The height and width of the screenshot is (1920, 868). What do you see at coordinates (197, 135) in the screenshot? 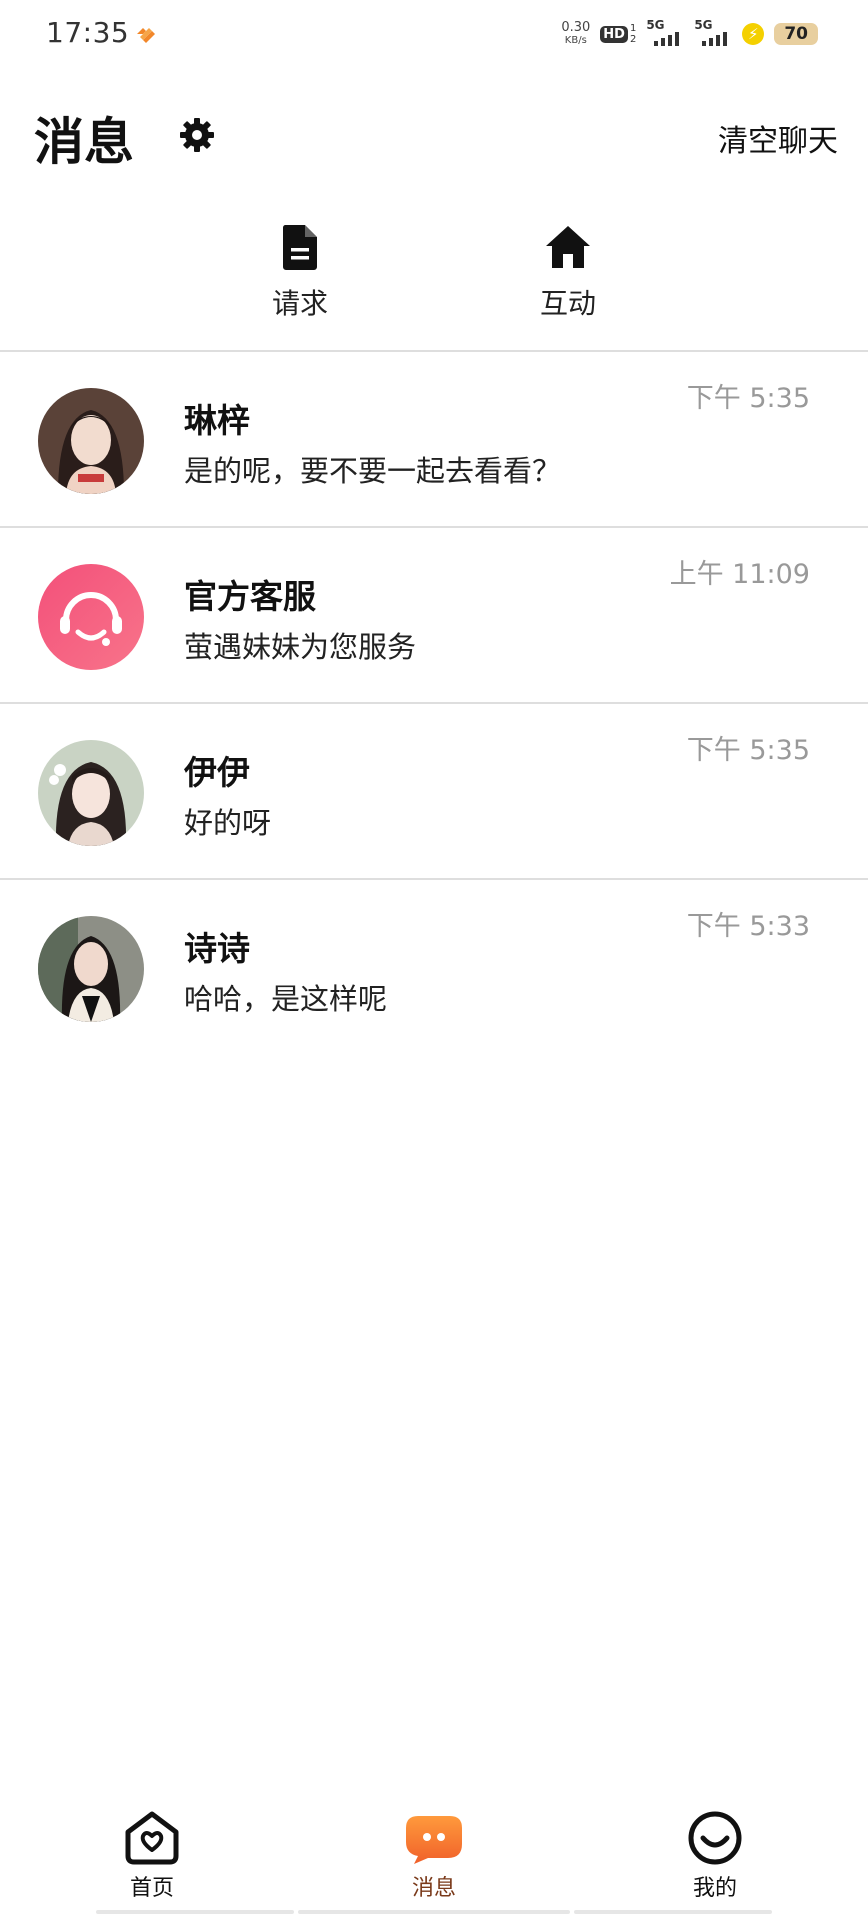
I see `gear-icon` at bounding box center [197, 135].